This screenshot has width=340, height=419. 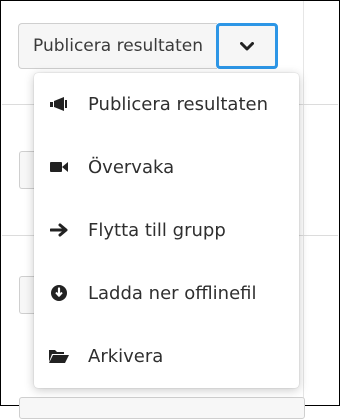 I want to click on publish-results-button-label: Publicera resultaten, so click(x=118, y=46).